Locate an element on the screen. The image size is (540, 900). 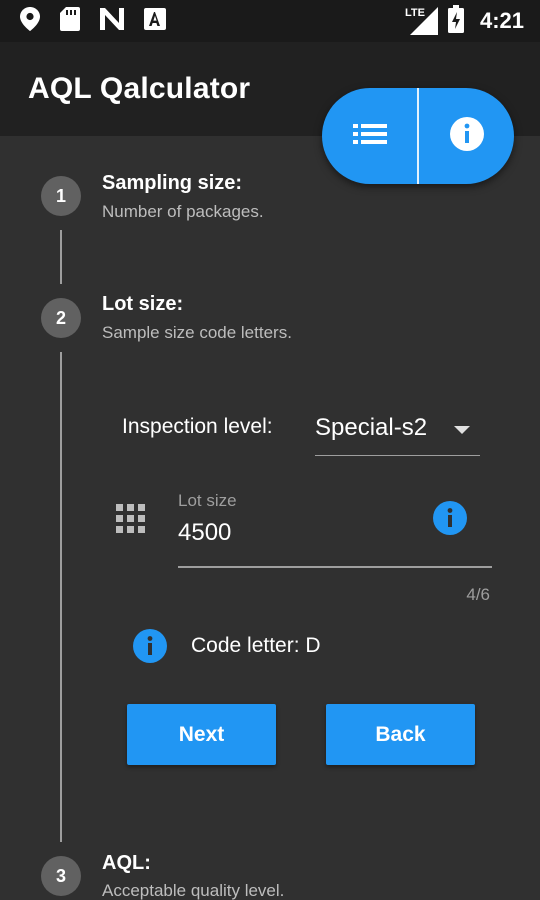
a-box-icon is located at coordinates (155, 21).